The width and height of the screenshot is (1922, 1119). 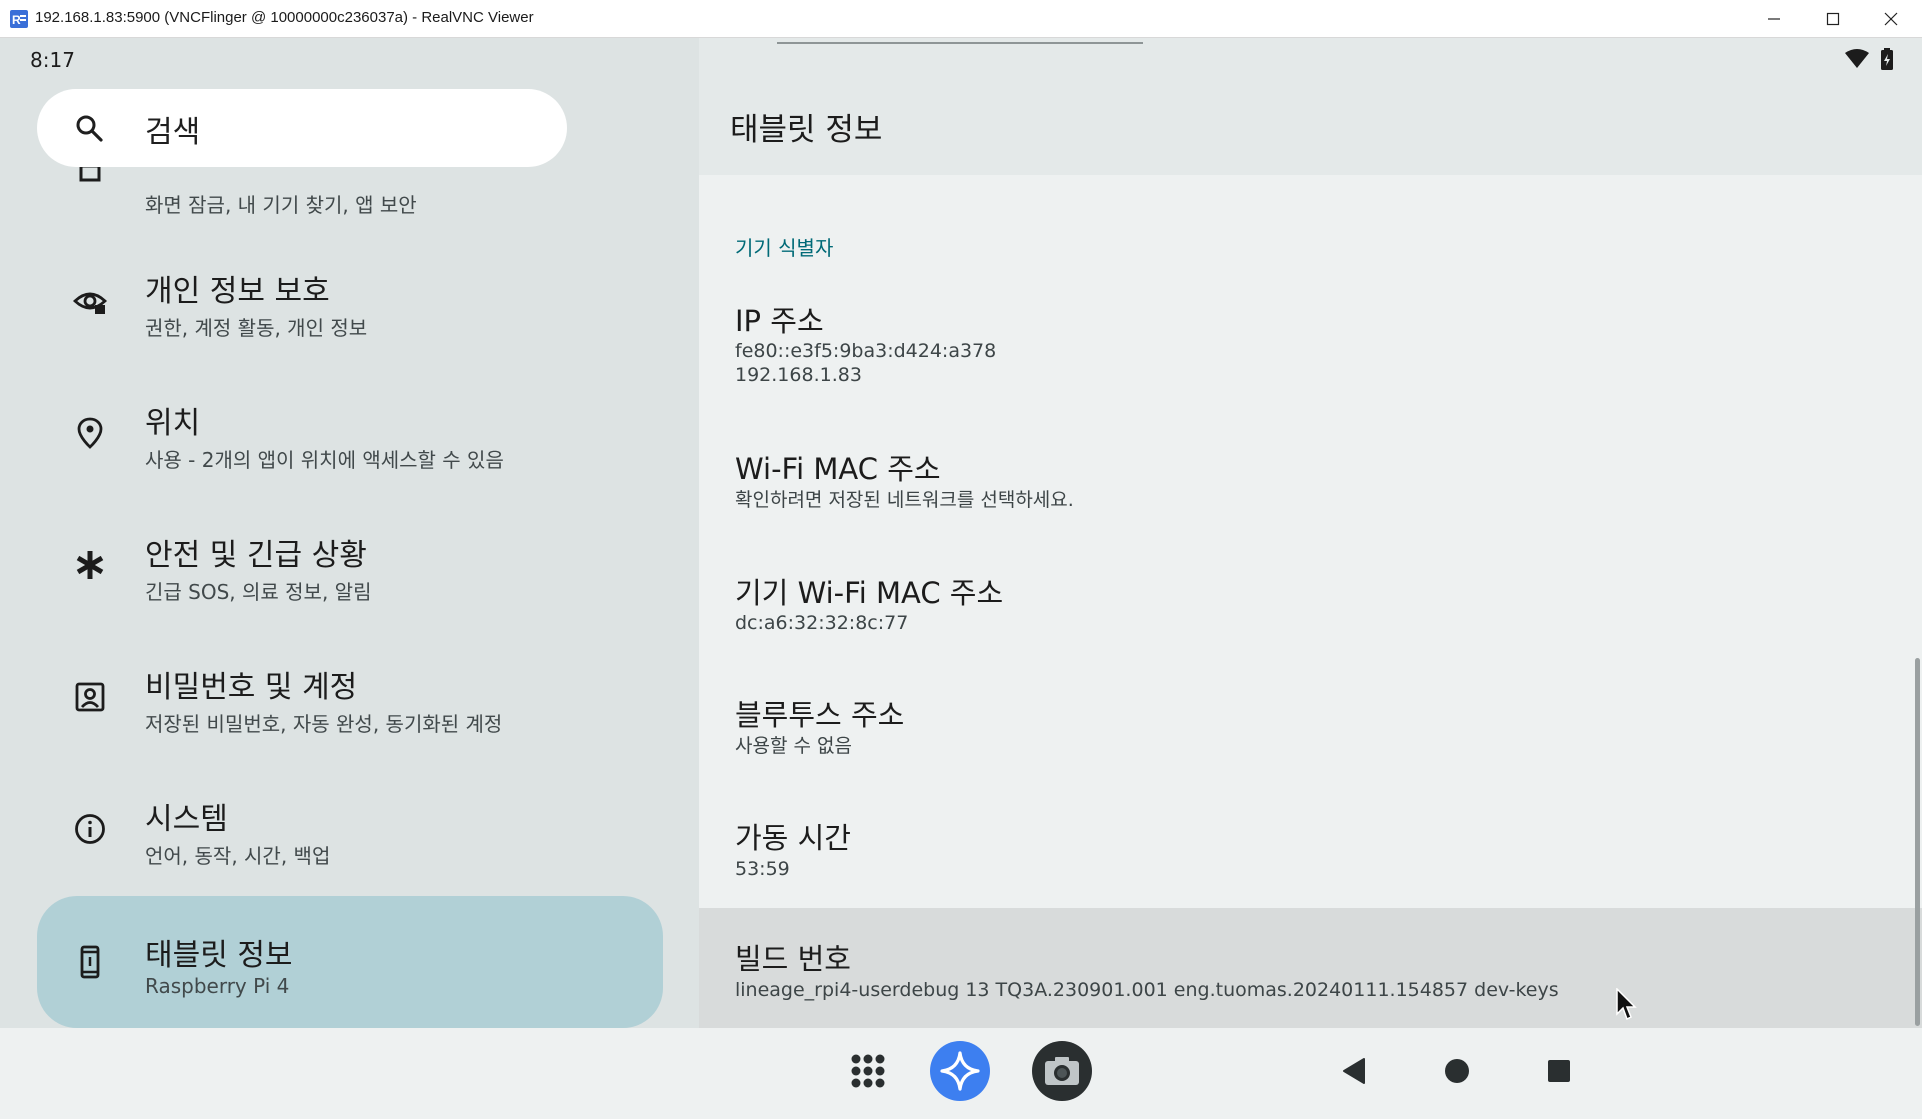 I want to click on top-strip, so click(x=960, y=41).